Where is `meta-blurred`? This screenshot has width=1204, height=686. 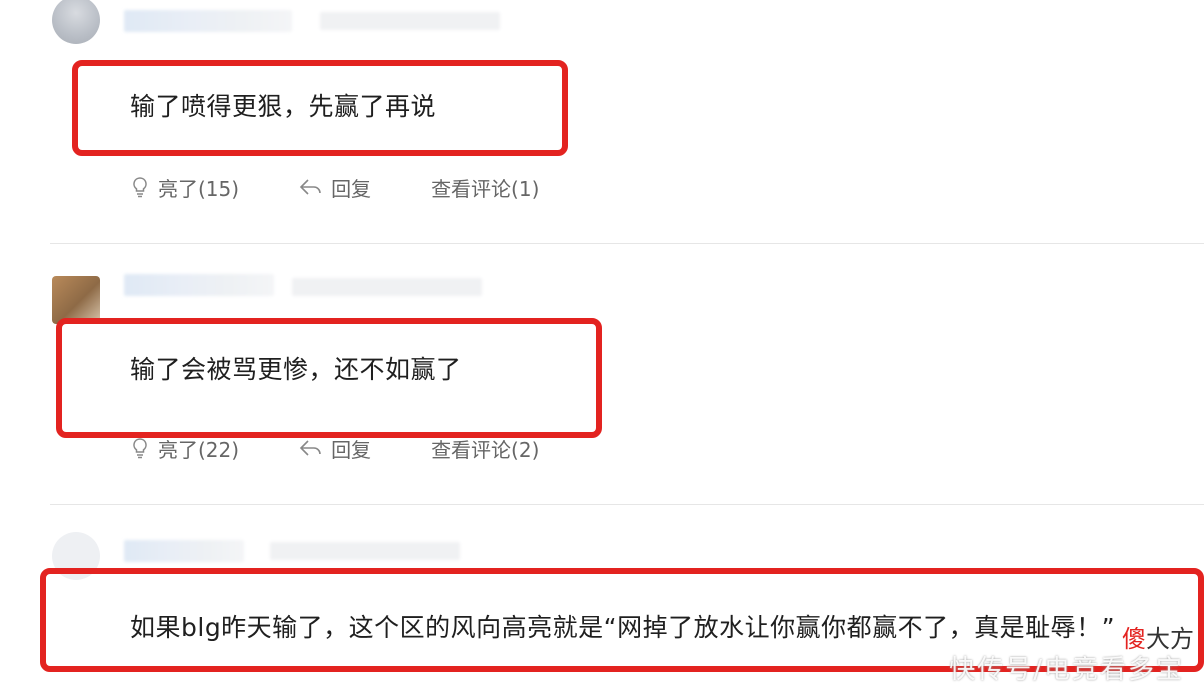
meta-blurred is located at coordinates (365, 551).